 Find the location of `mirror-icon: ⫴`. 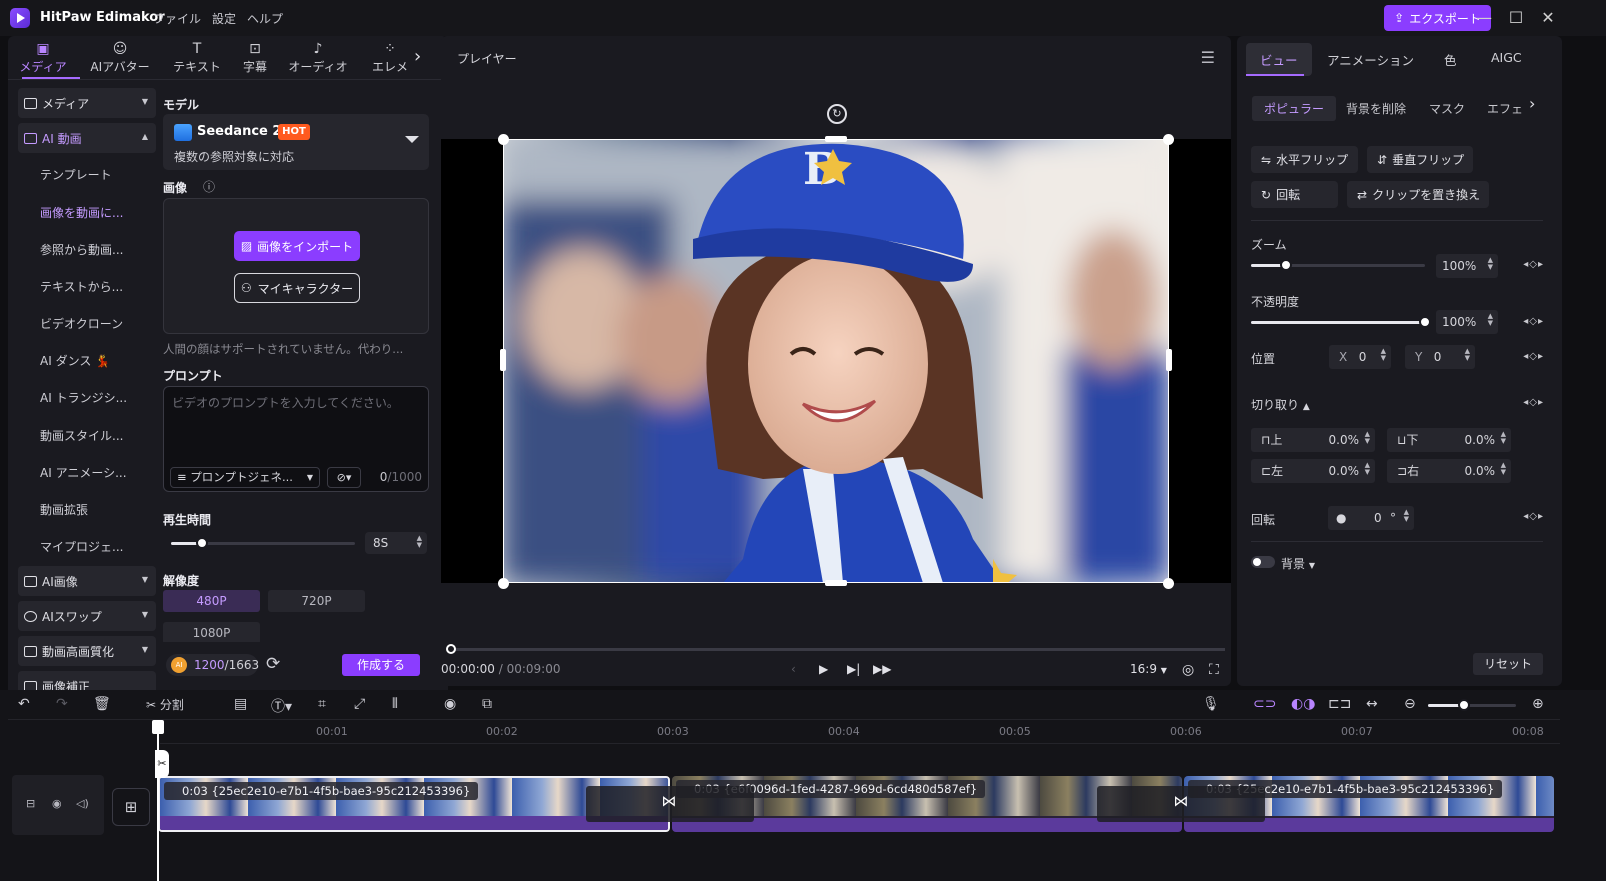

mirror-icon: ⫴ is located at coordinates (395, 704).